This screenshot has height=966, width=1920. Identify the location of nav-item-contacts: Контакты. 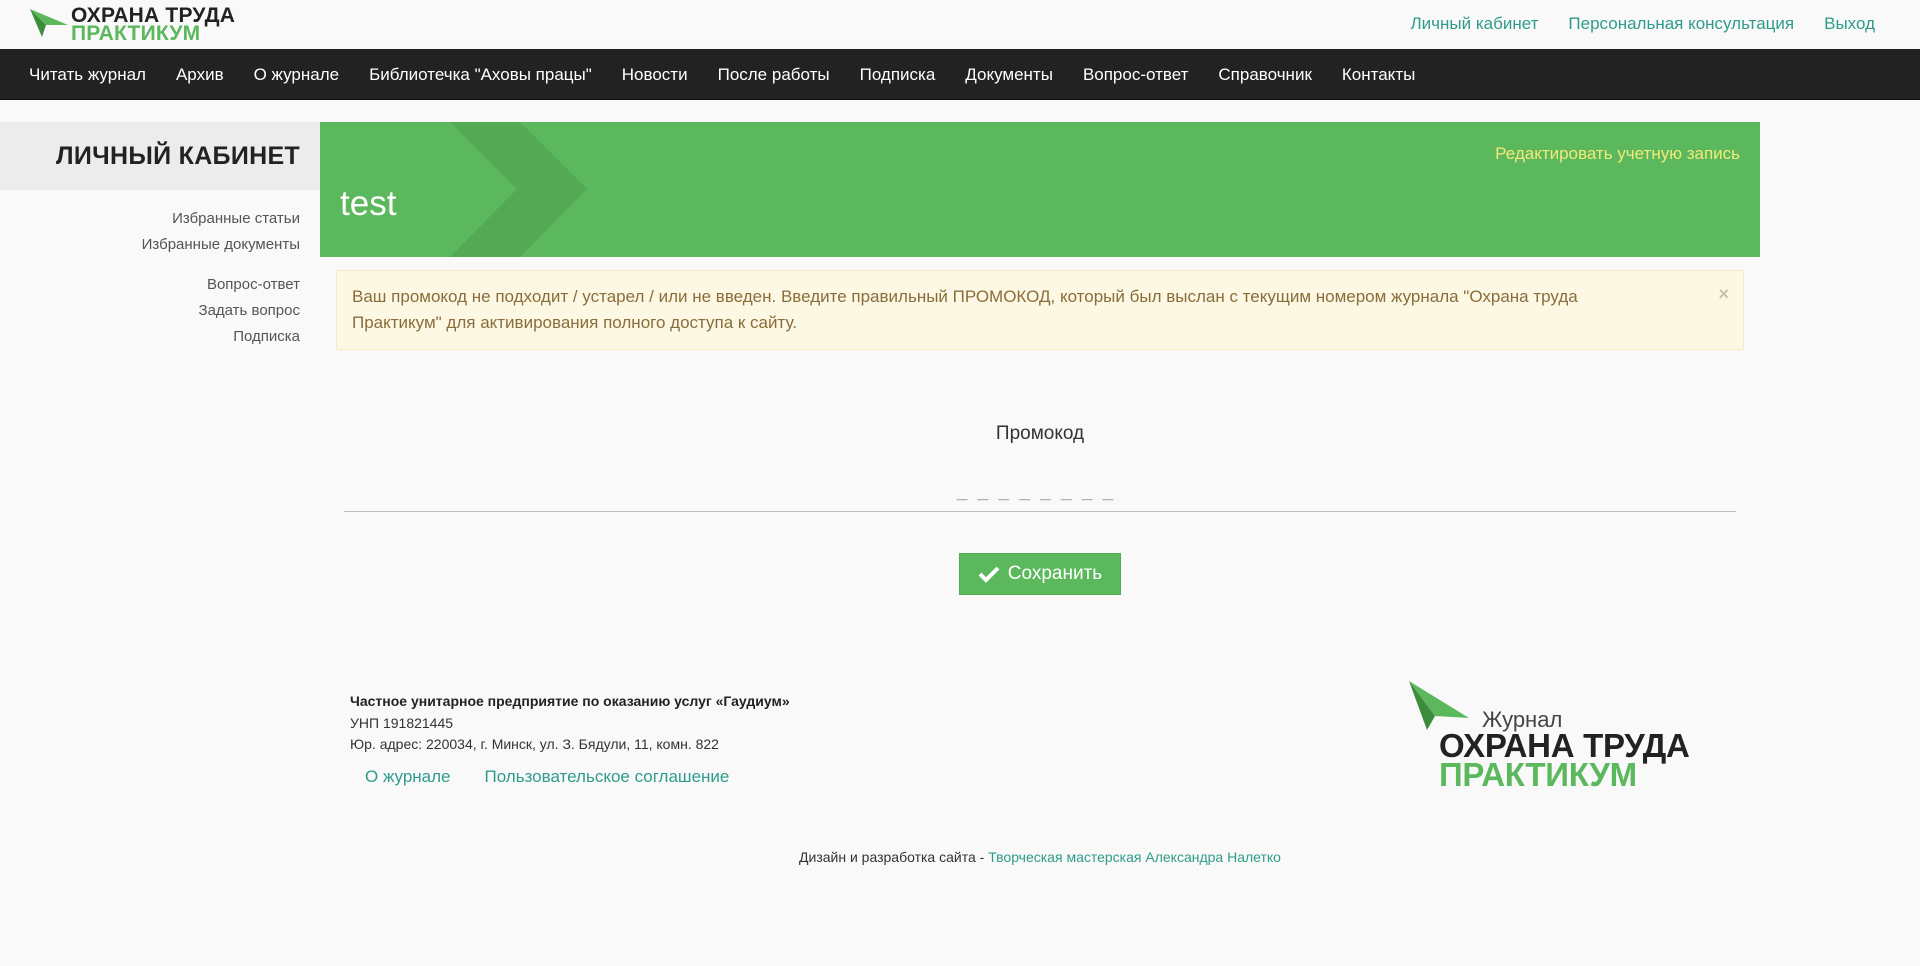
(1378, 74).